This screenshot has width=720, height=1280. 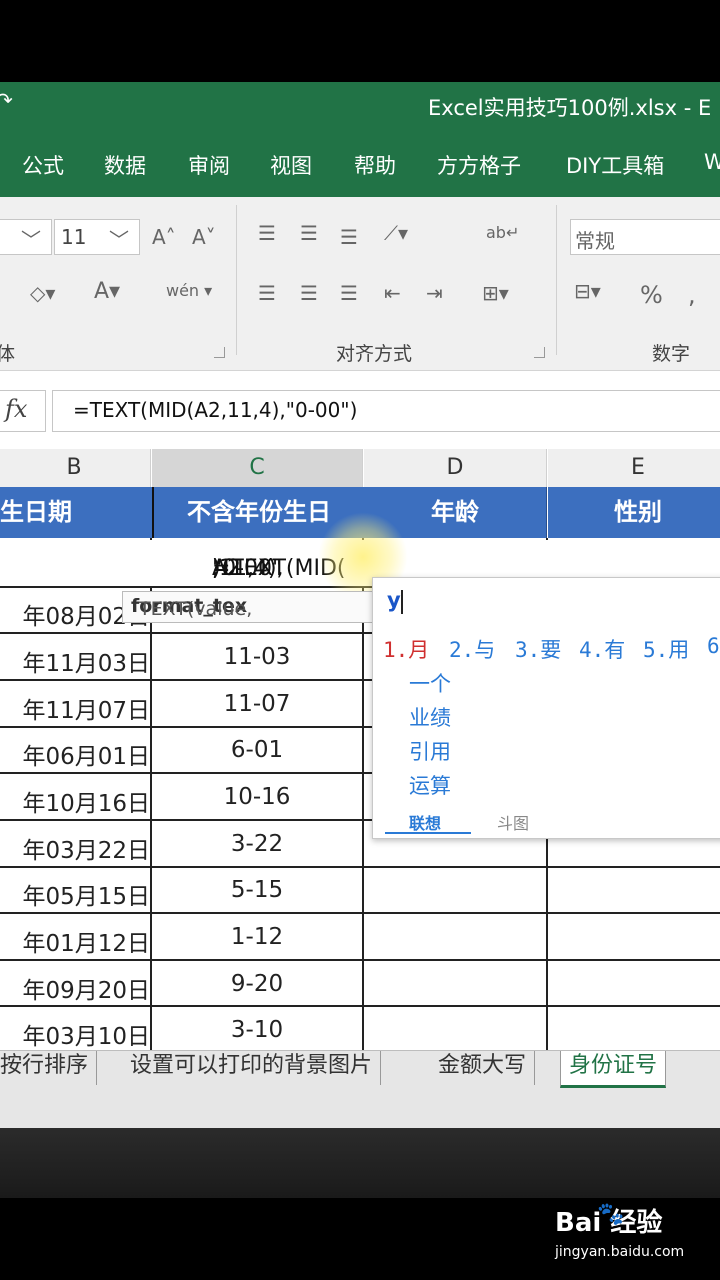 I want to click on tooltip-function: TEXT(value,, so click(x=196, y=609).